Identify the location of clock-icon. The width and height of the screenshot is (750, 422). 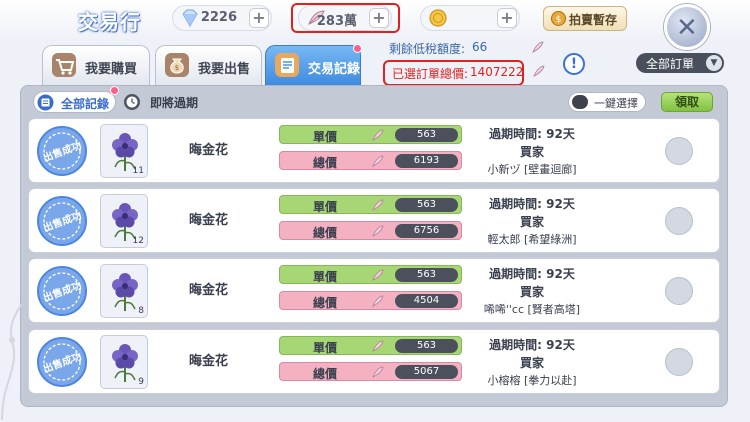
(132, 102).